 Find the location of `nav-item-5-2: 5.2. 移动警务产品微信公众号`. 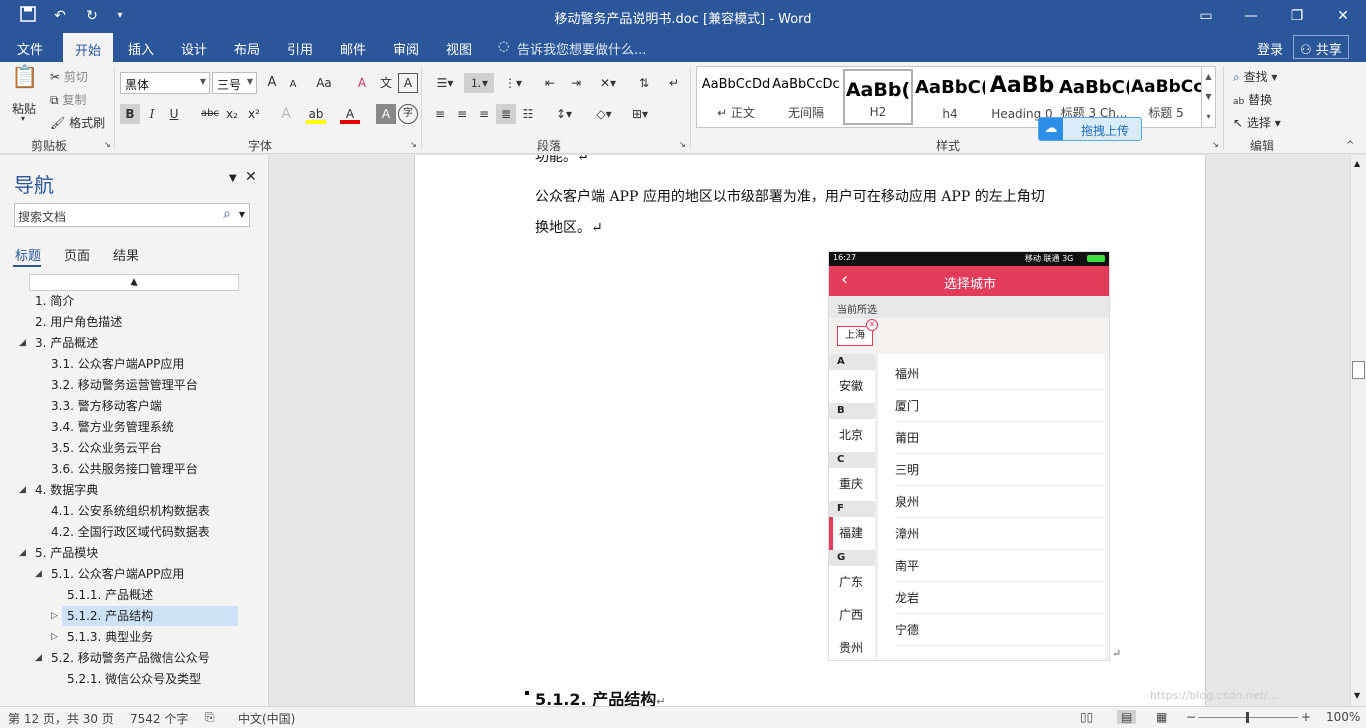

nav-item-5-2: 5.2. 移动警务产品微信公众号 is located at coordinates (130, 658).